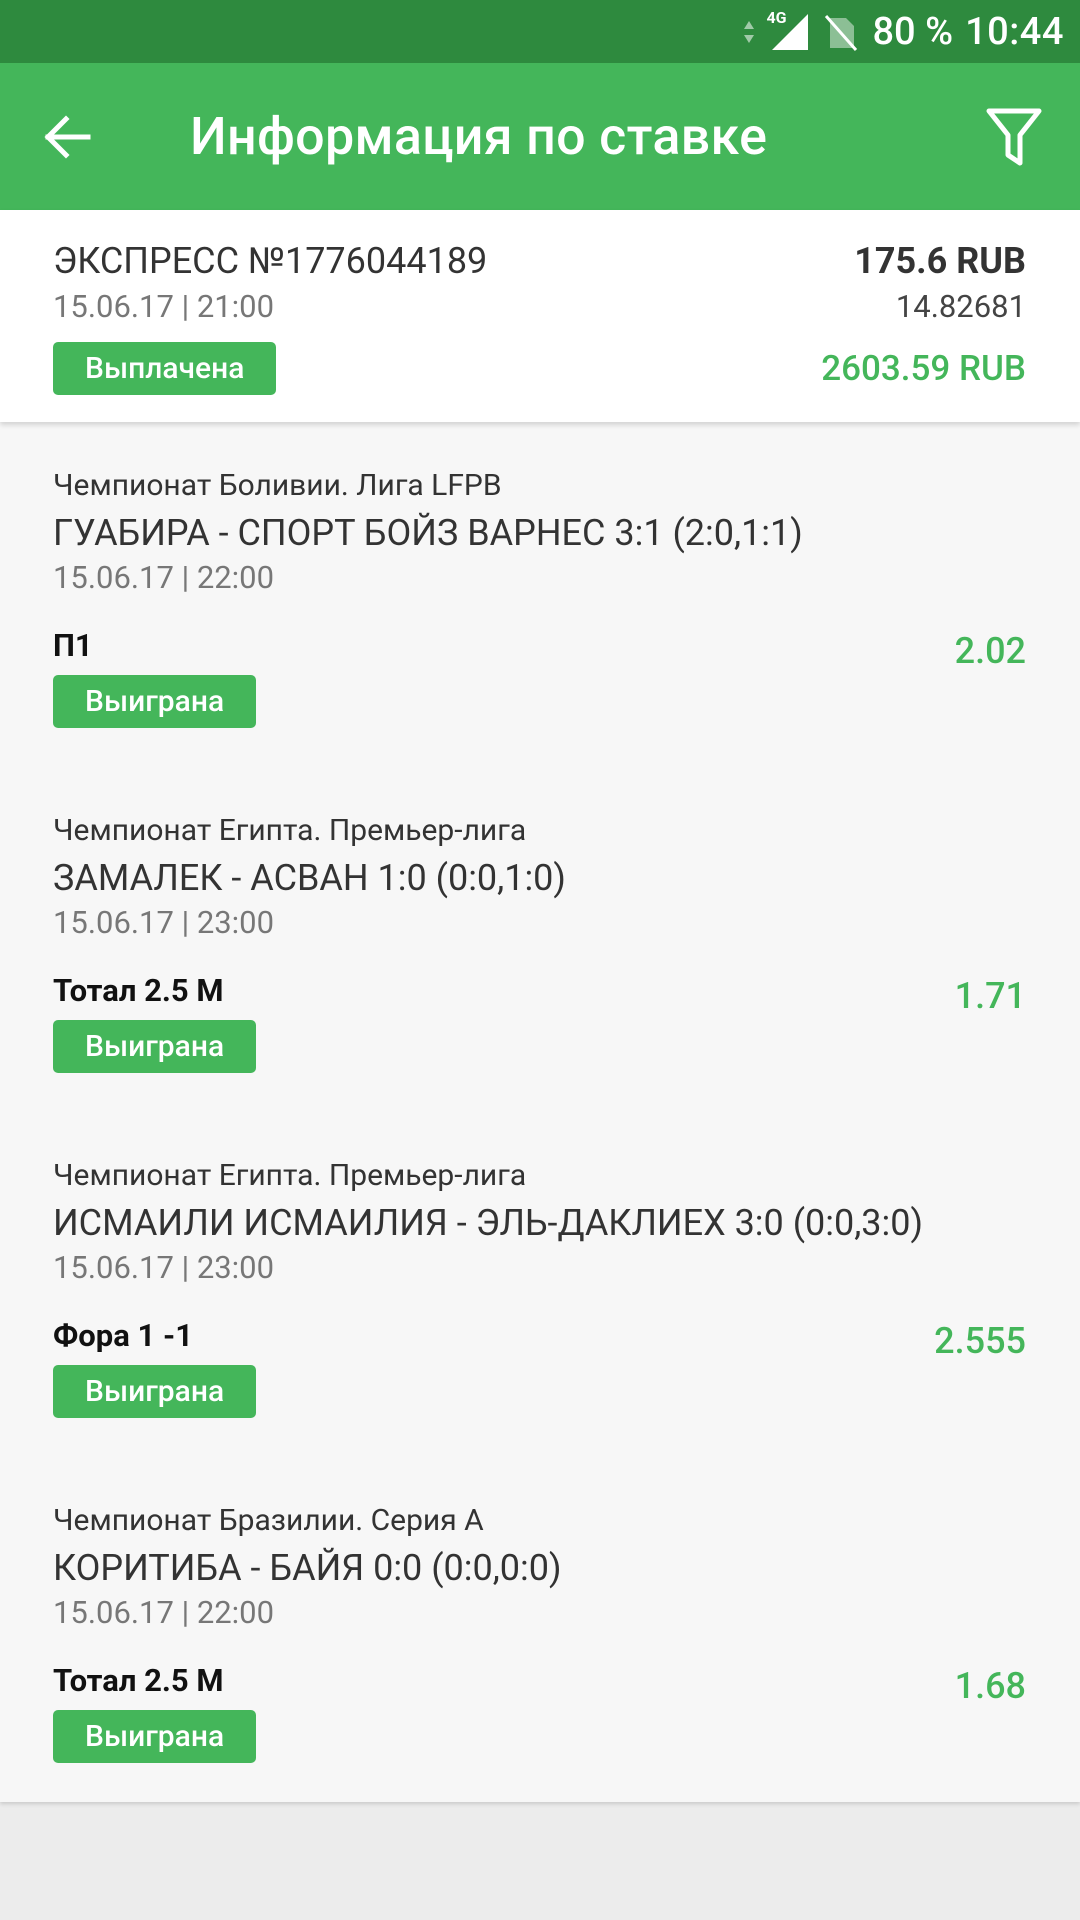 This screenshot has height=1920, width=1080. What do you see at coordinates (990, 651) in the screenshot?
I see `event-odds: 2.02` at bounding box center [990, 651].